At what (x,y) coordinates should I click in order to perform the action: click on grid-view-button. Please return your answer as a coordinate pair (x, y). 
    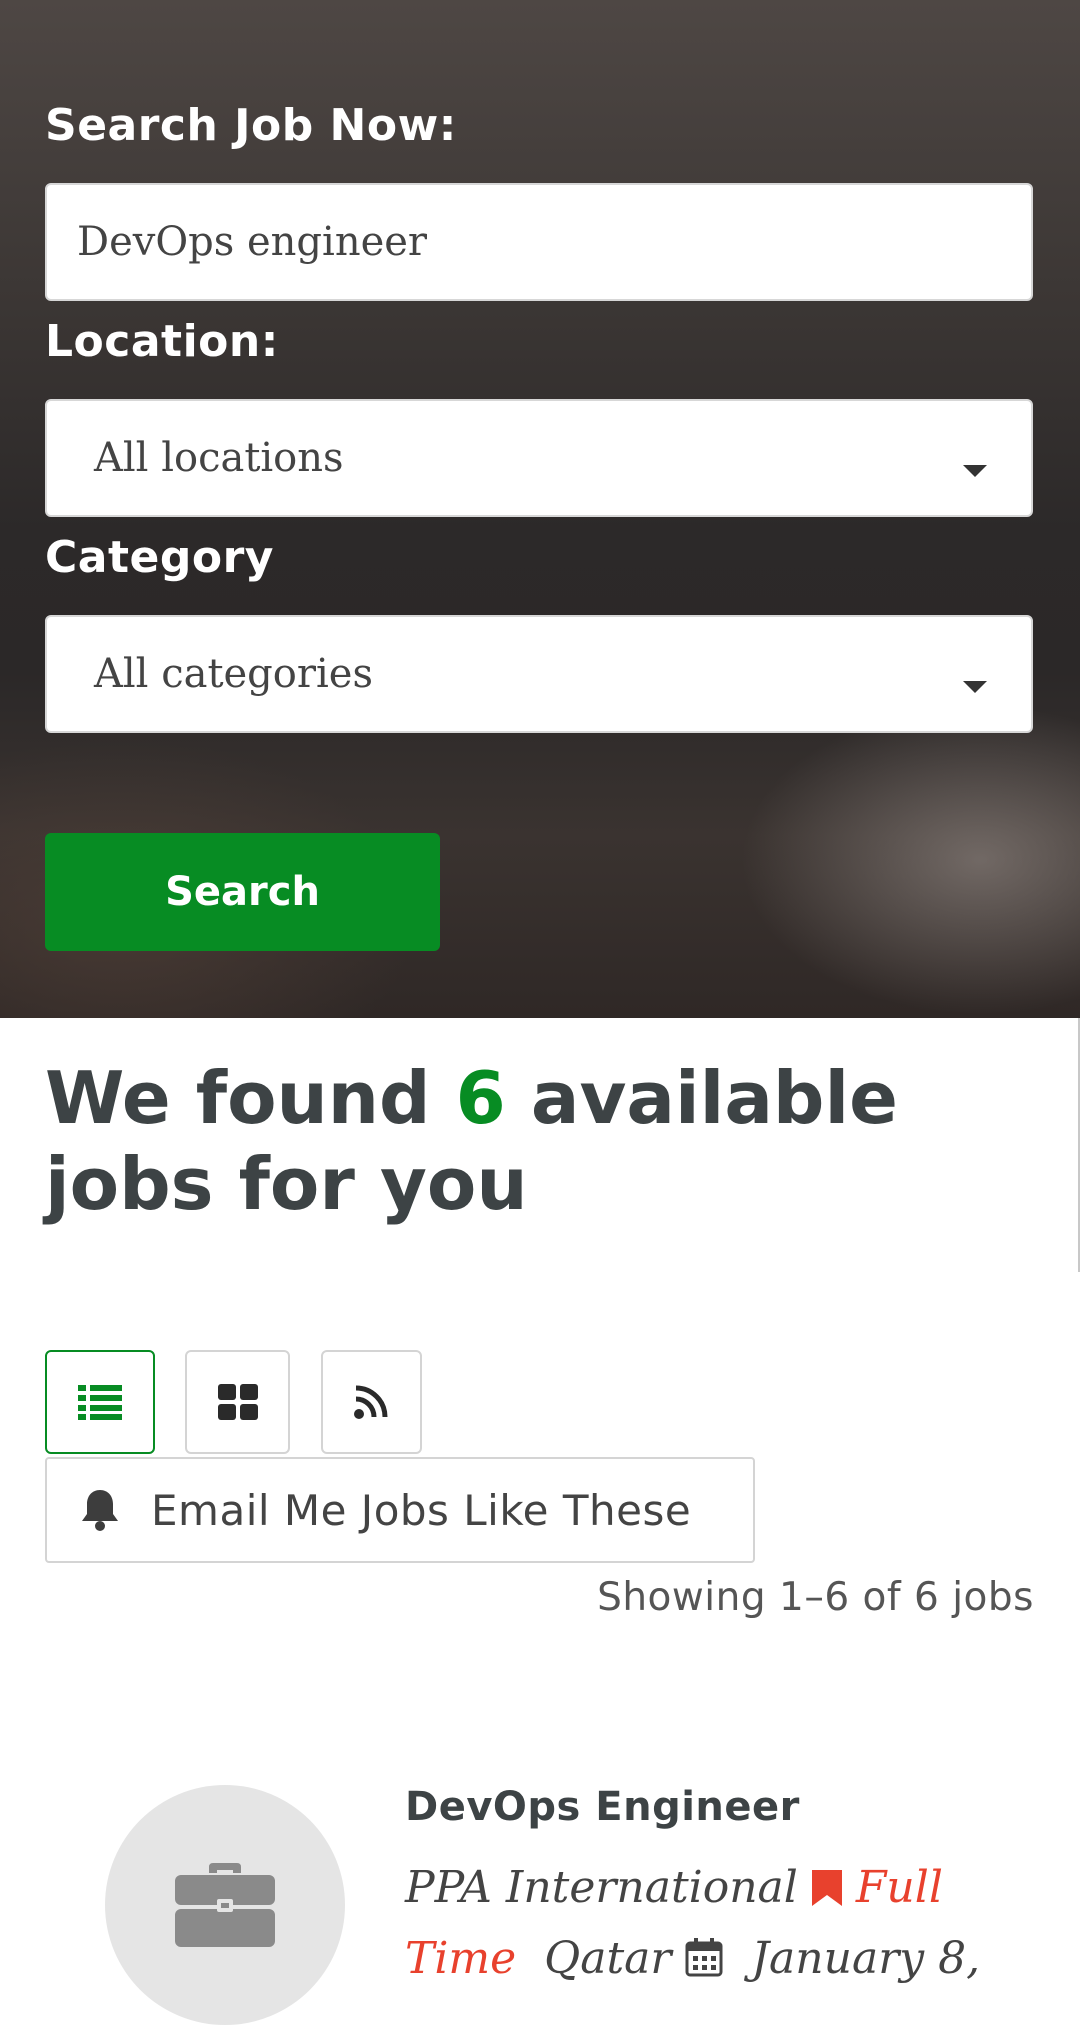
    Looking at the image, I should click on (237, 1402).